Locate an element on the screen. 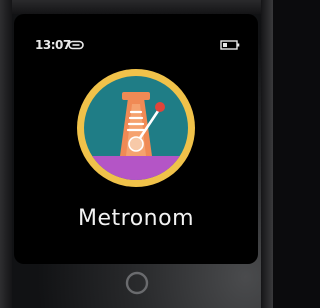 The width and height of the screenshot is (320, 308). status-bar: 13:07 is located at coordinates (136, 33).